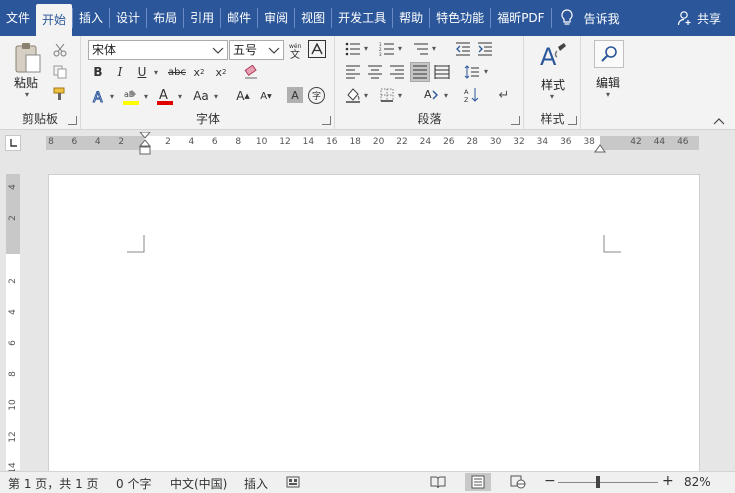  Describe the element at coordinates (699, 18) in the screenshot. I see `share-button: 共享` at that location.